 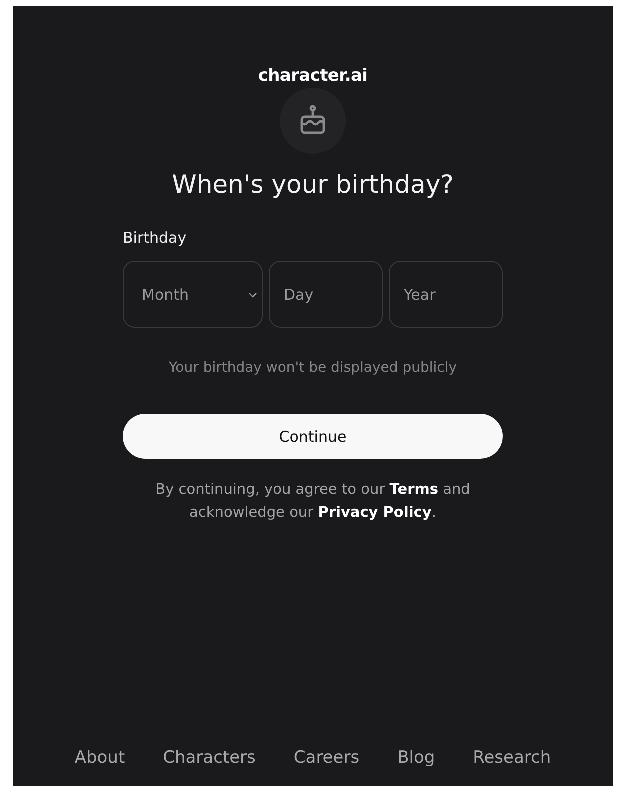 What do you see at coordinates (313, 436) in the screenshot?
I see `continue-button: Continue` at bounding box center [313, 436].